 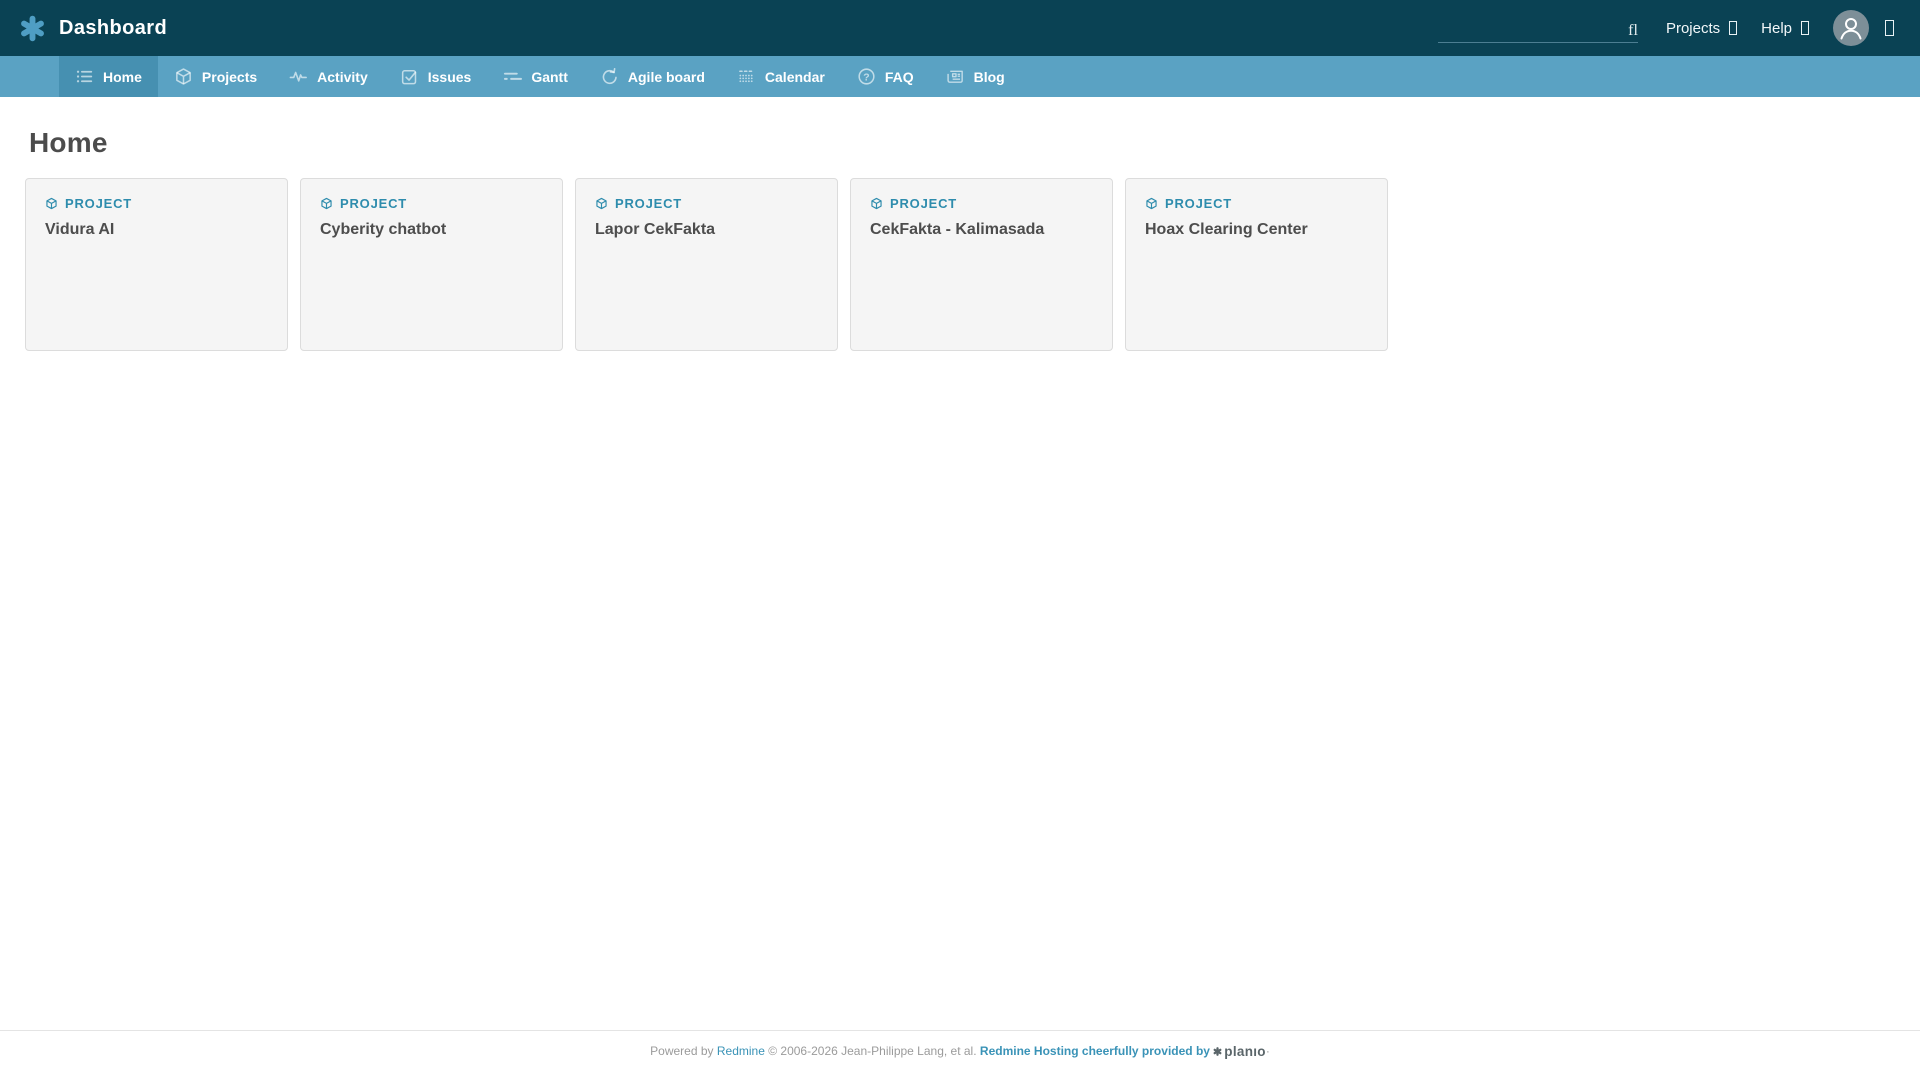 What do you see at coordinates (513, 76) in the screenshot?
I see `gantt-bars-icon` at bounding box center [513, 76].